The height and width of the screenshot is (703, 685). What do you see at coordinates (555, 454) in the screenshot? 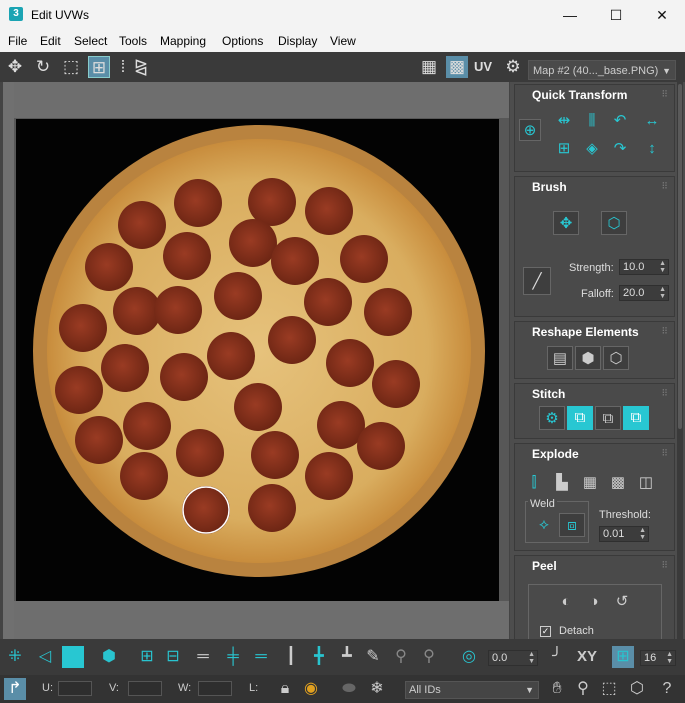
I see `explode-title: Explode` at bounding box center [555, 454].